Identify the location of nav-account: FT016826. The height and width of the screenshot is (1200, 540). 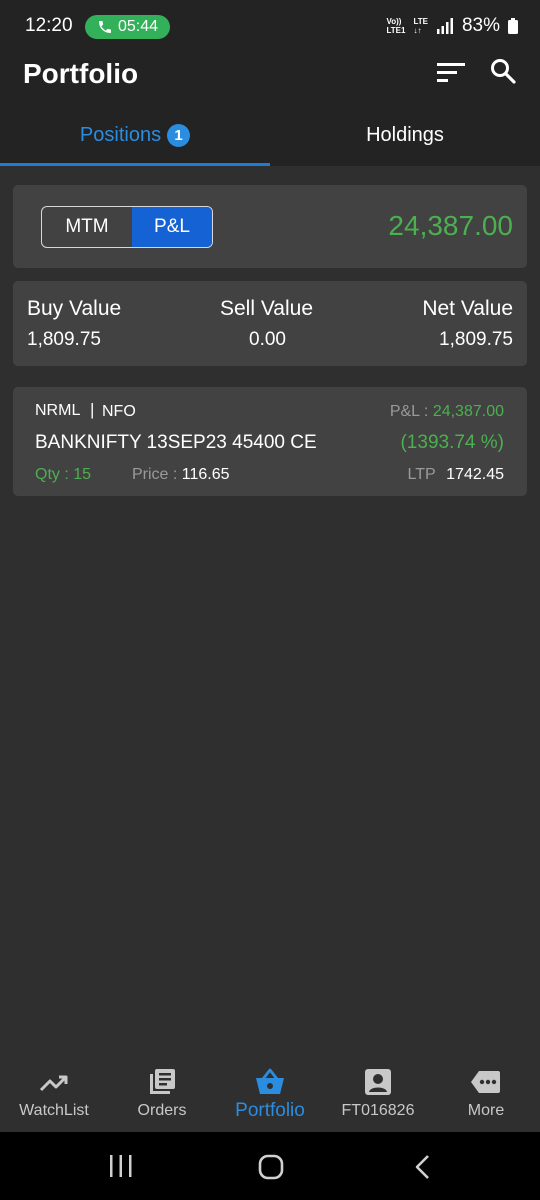
(378, 1095).